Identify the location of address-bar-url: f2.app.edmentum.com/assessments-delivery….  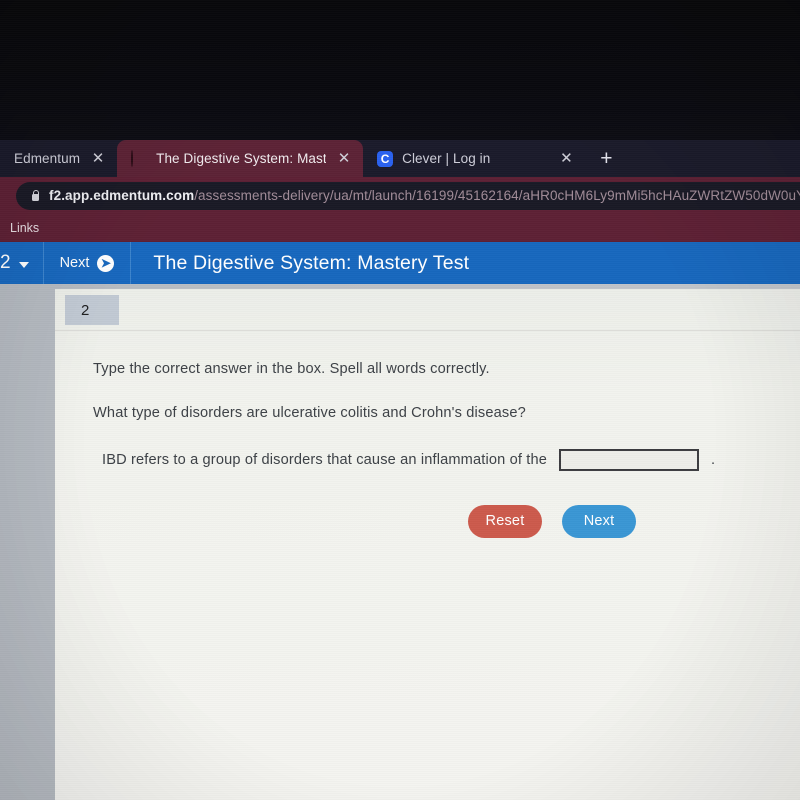
(424, 195).